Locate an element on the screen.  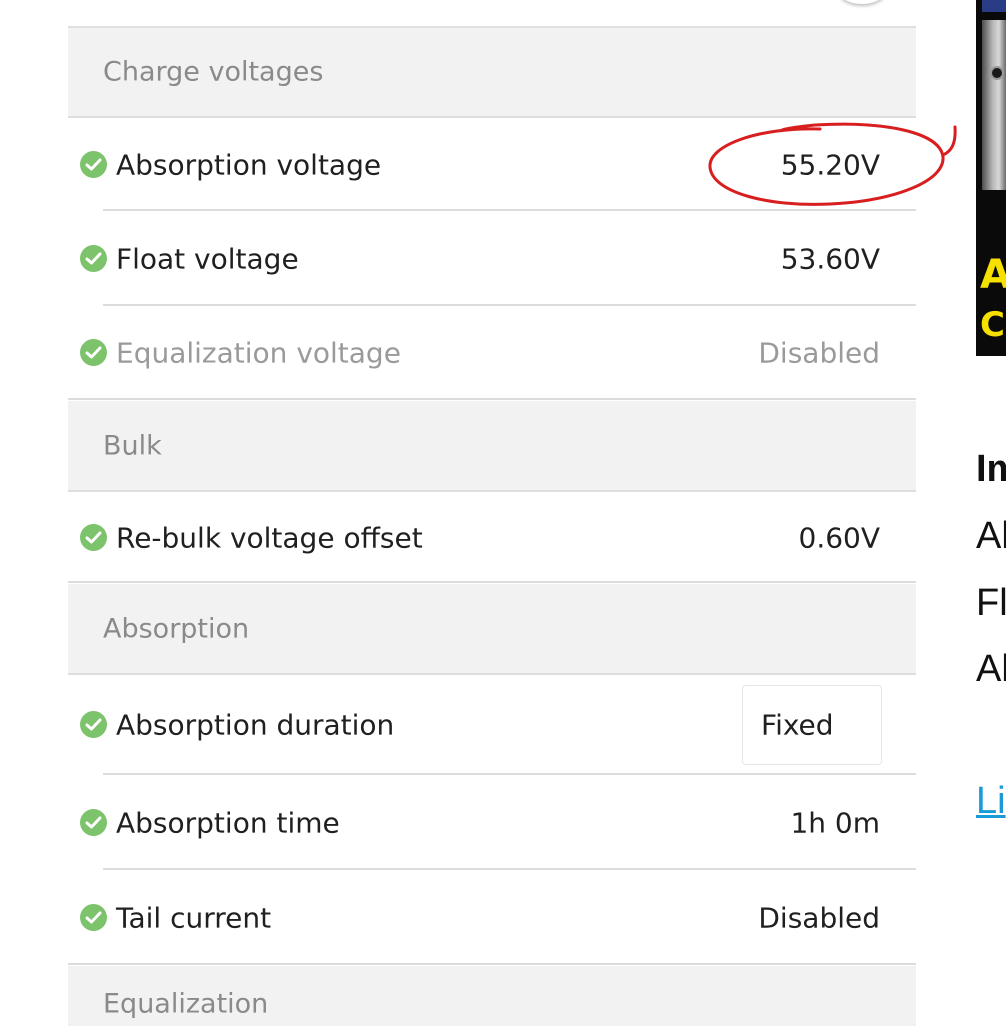
setting-label: Absorption time is located at coordinates (228, 822).